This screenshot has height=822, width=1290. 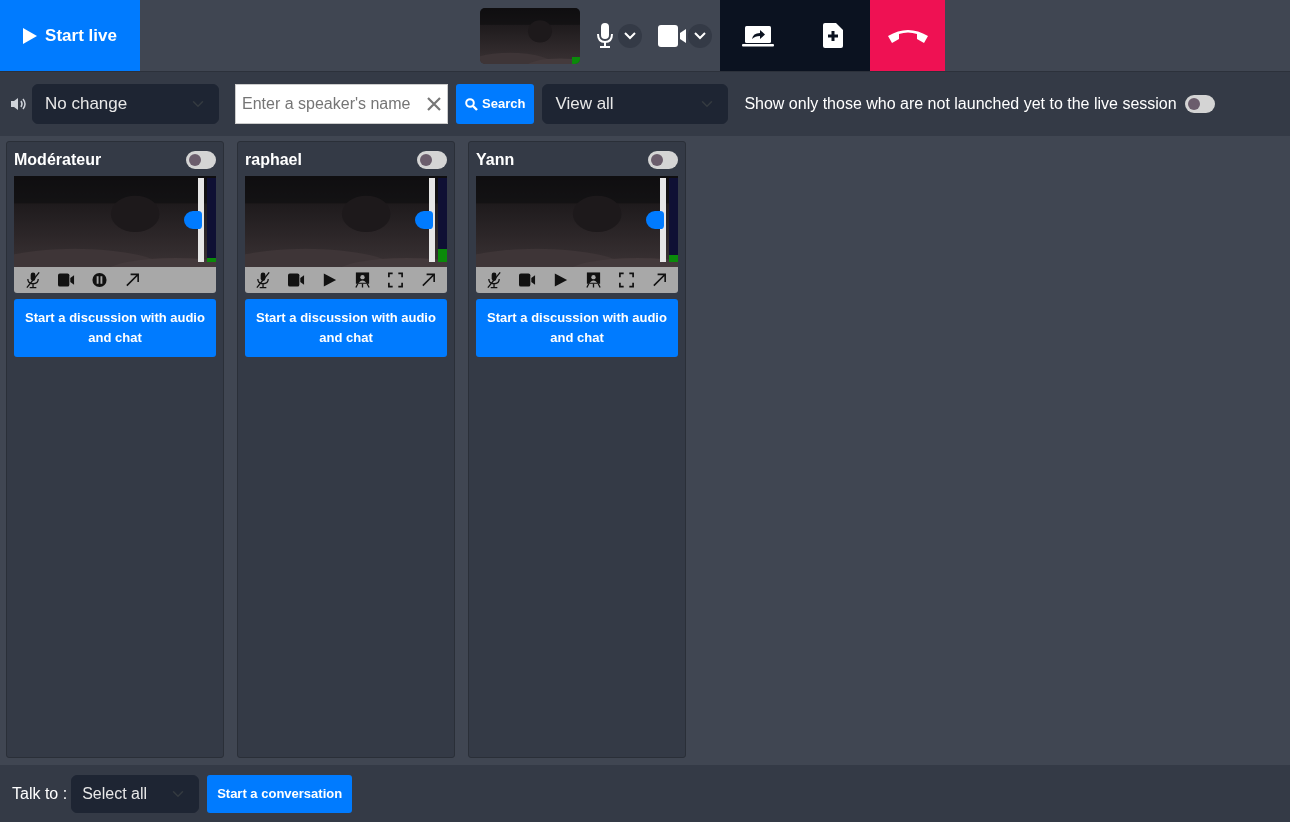 I want to click on muted-microphone-button, so click(x=33, y=280).